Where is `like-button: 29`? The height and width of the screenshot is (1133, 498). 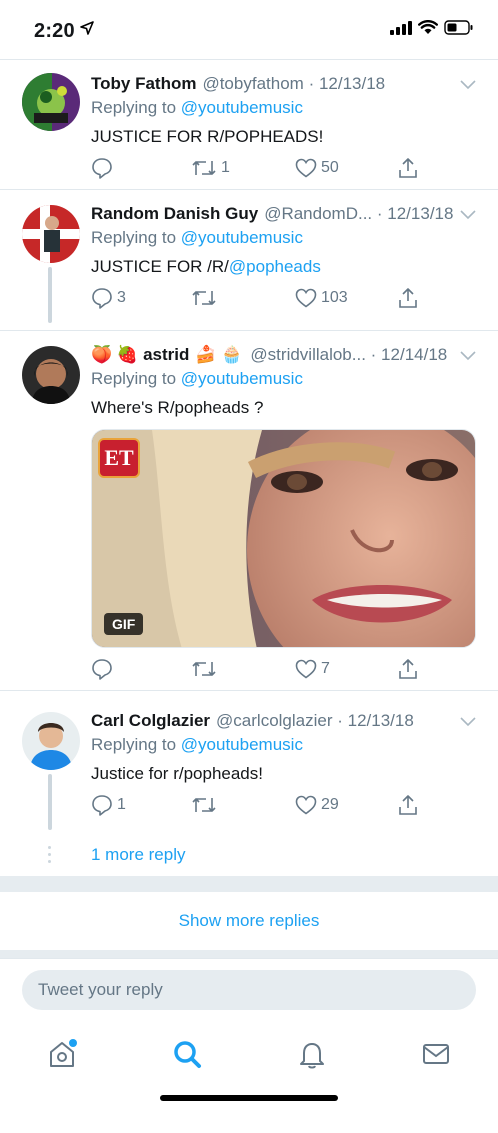
like-button: 29 is located at coordinates (317, 805).